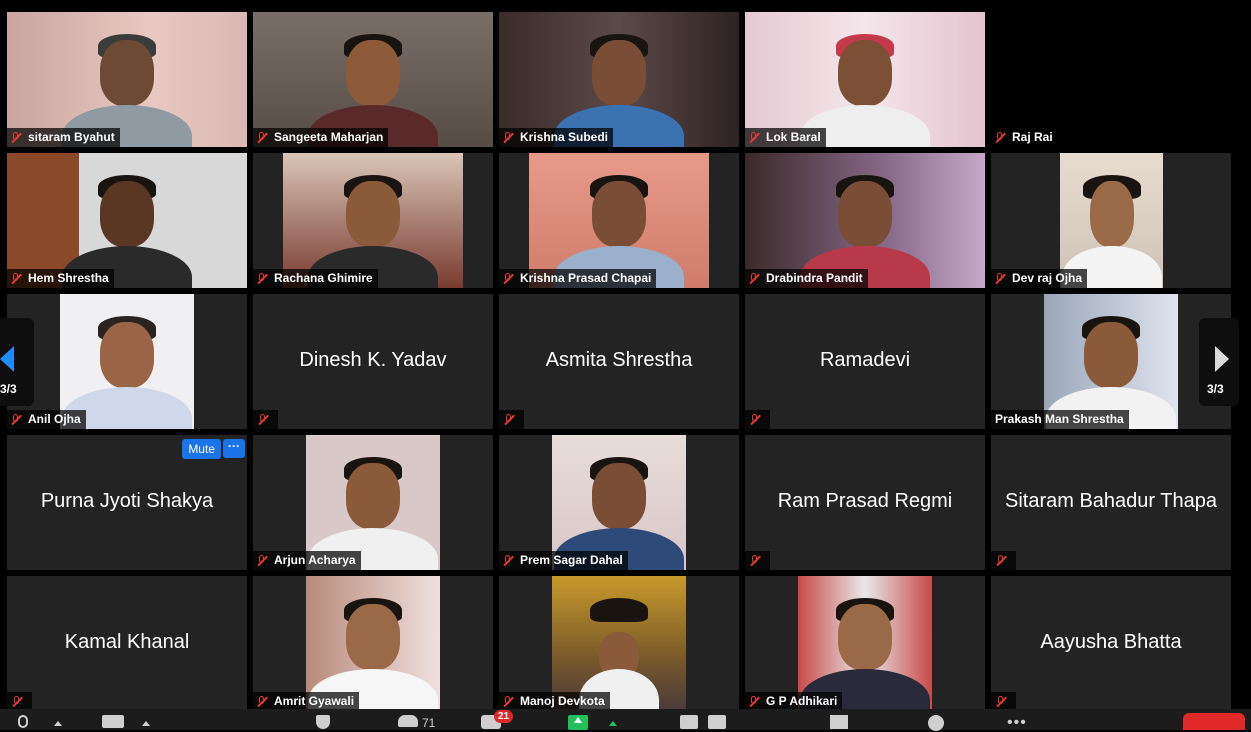 The width and height of the screenshot is (1251, 732). Describe the element at coordinates (1222, 359) in the screenshot. I see `chevron-right-icon` at that location.